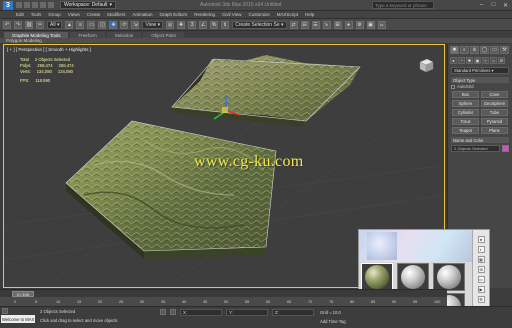 Image resolution: width=512 pixels, height=328 pixels. What do you see at coordinates (465, 130) in the screenshot?
I see `teapot-button: Teapot` at bounding box center [465, 130].